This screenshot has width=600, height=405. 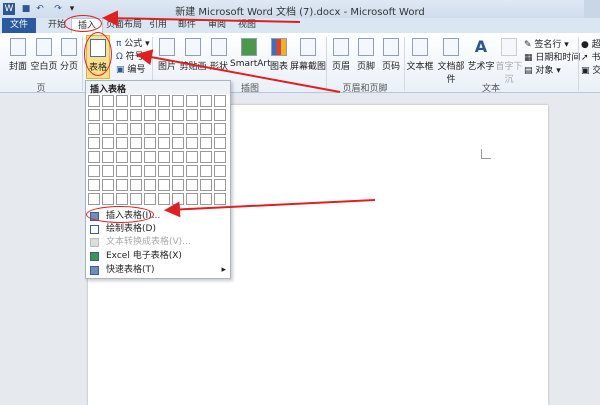 What do you see at coordinates (201, 18) in the screenshot?
I see `arrow-to-insert-tab` at bounding box center [201, 18].